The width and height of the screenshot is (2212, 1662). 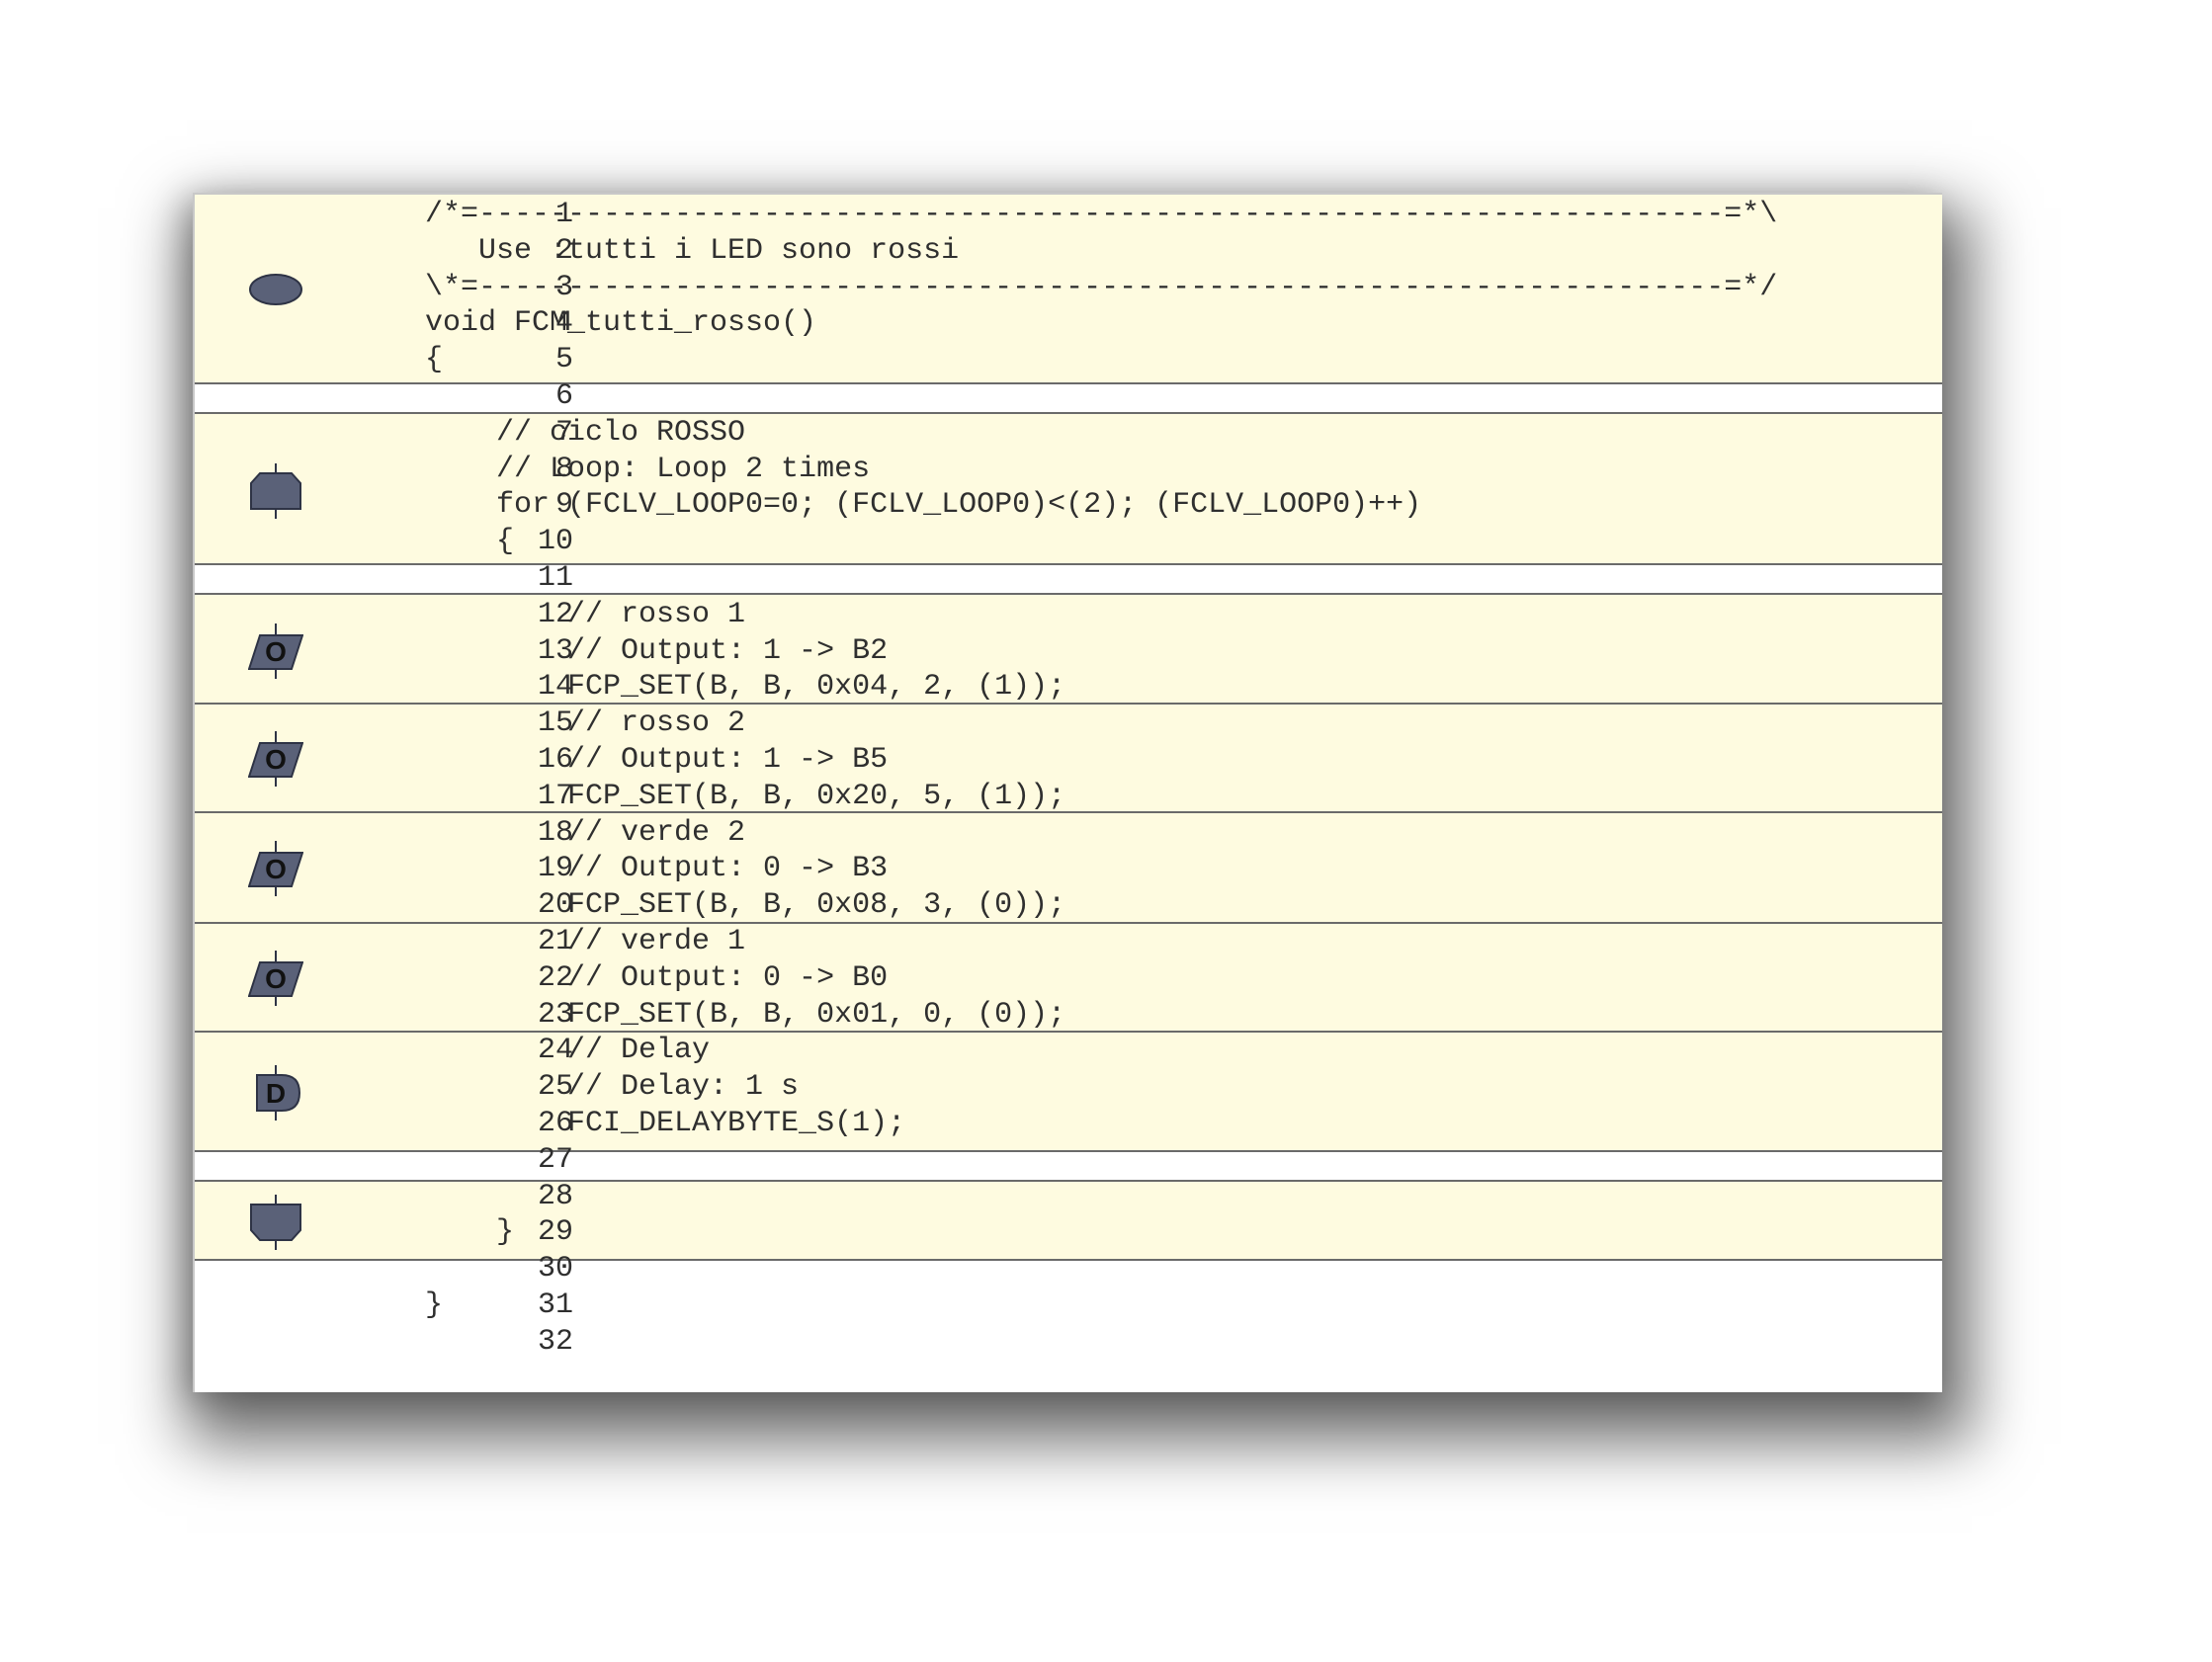 I want to click on code-line: 12 // rosso 1, so click(x=1068, y=615).